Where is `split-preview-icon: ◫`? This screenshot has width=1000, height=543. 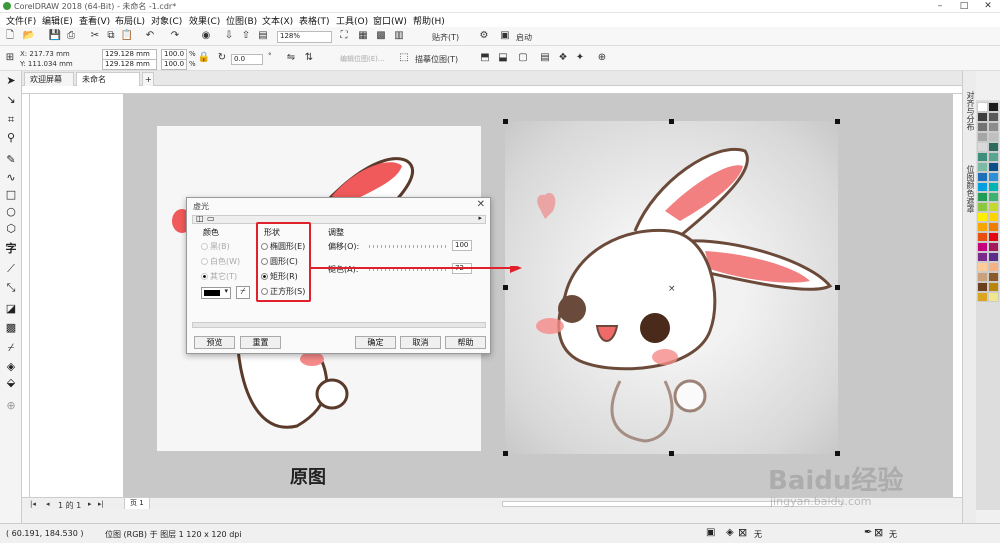
split-preview-icon: ◫ is located at coordinates (200, 218).